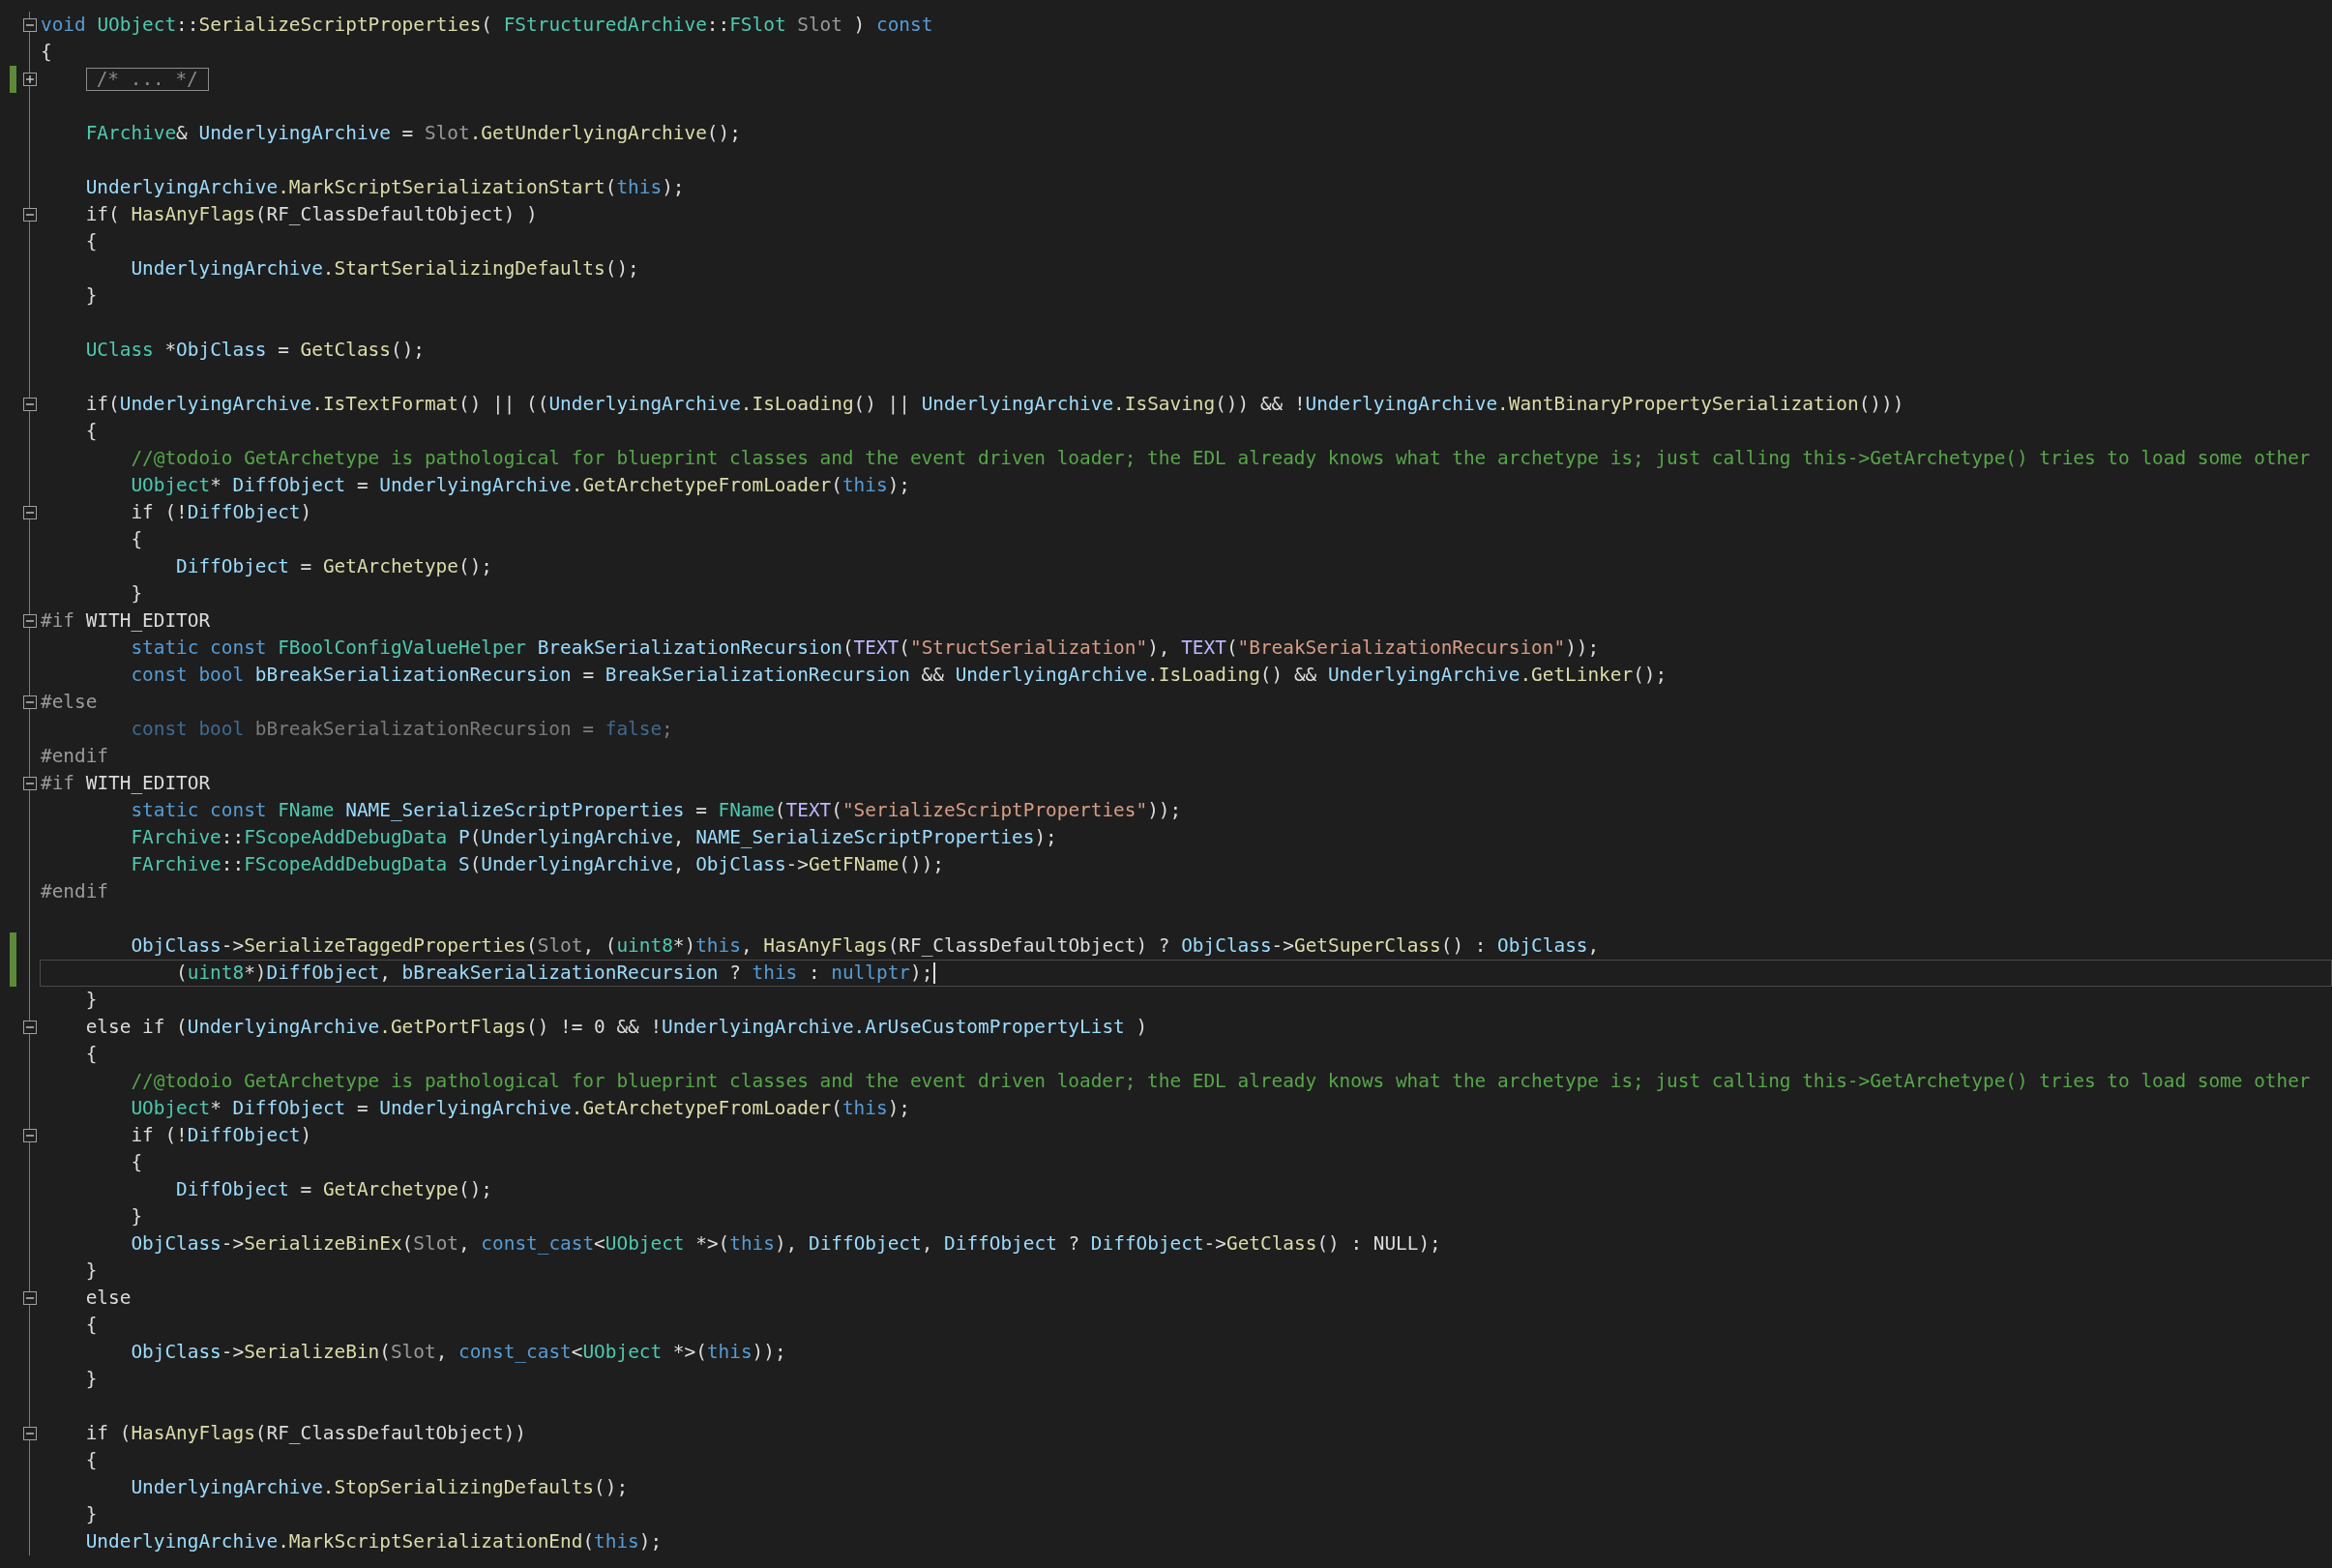 Image resolution: width=2332 pixels, height=1568 pixels. What do you see at coordinates (69, 702) in the screenshot?
I see `code-line: #else` at bounding box center [69, 702].